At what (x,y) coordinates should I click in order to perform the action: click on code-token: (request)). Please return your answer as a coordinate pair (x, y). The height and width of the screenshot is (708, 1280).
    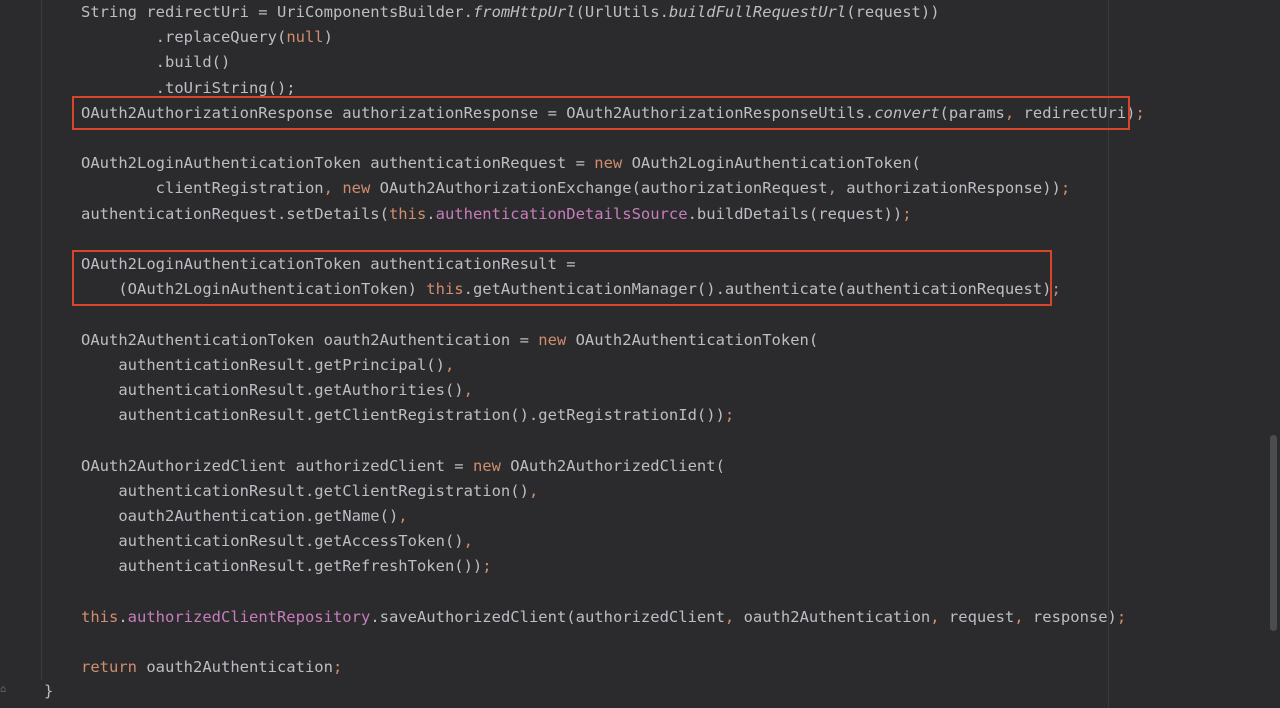
    Looking at the image, I should click on (893, 12).